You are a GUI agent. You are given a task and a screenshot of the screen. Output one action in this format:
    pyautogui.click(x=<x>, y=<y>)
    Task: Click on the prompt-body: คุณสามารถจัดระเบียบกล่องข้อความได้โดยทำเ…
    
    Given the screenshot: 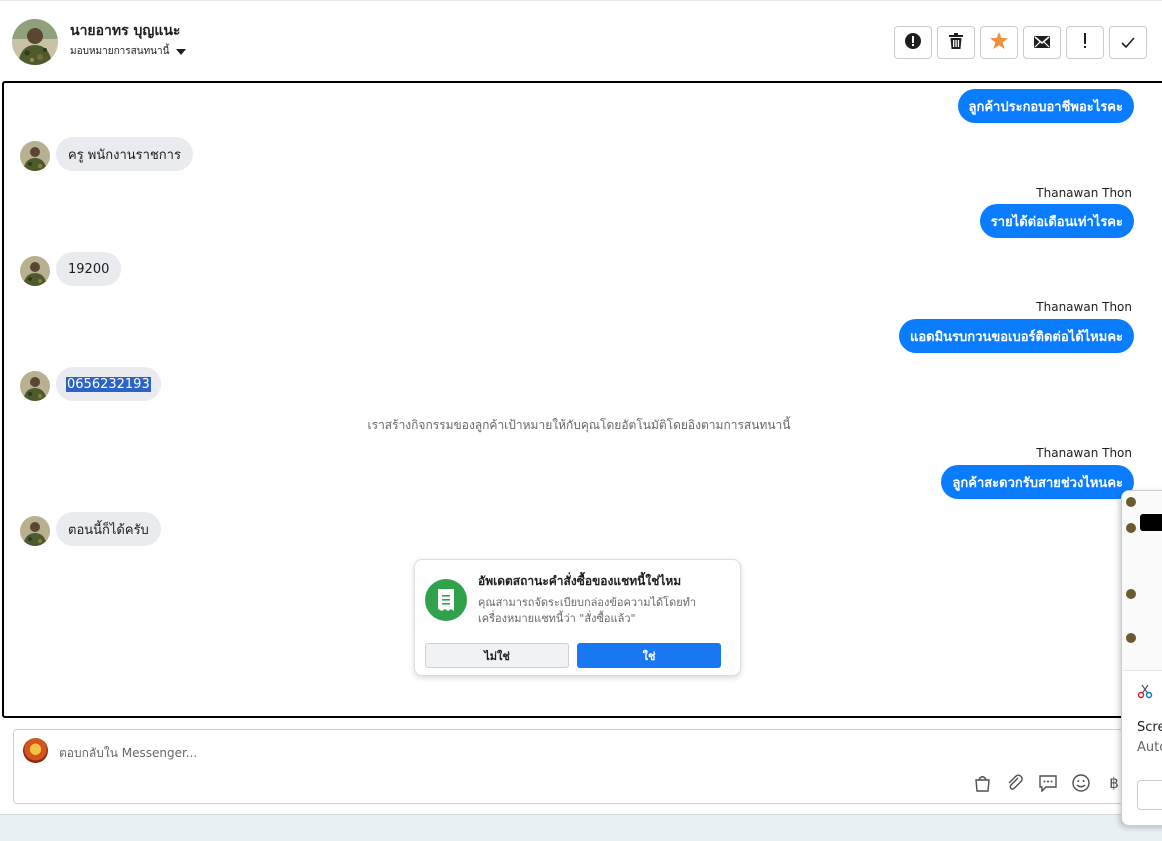 What is the action you would take?
    pyautogui.click(x=587, y=610)
    